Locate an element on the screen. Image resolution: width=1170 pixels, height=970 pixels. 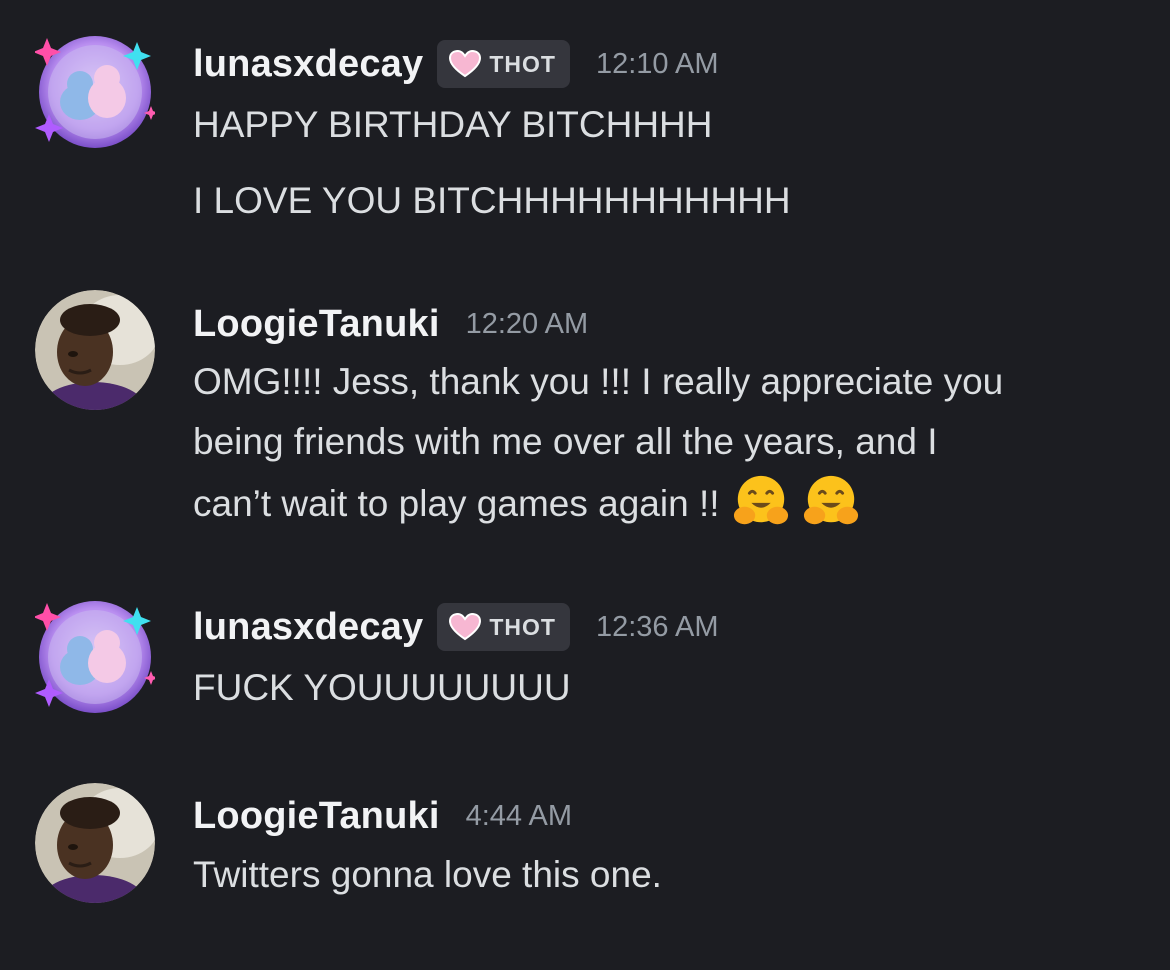
message-text: can’t wait to play games again !! is located at coordinates (456, 503).